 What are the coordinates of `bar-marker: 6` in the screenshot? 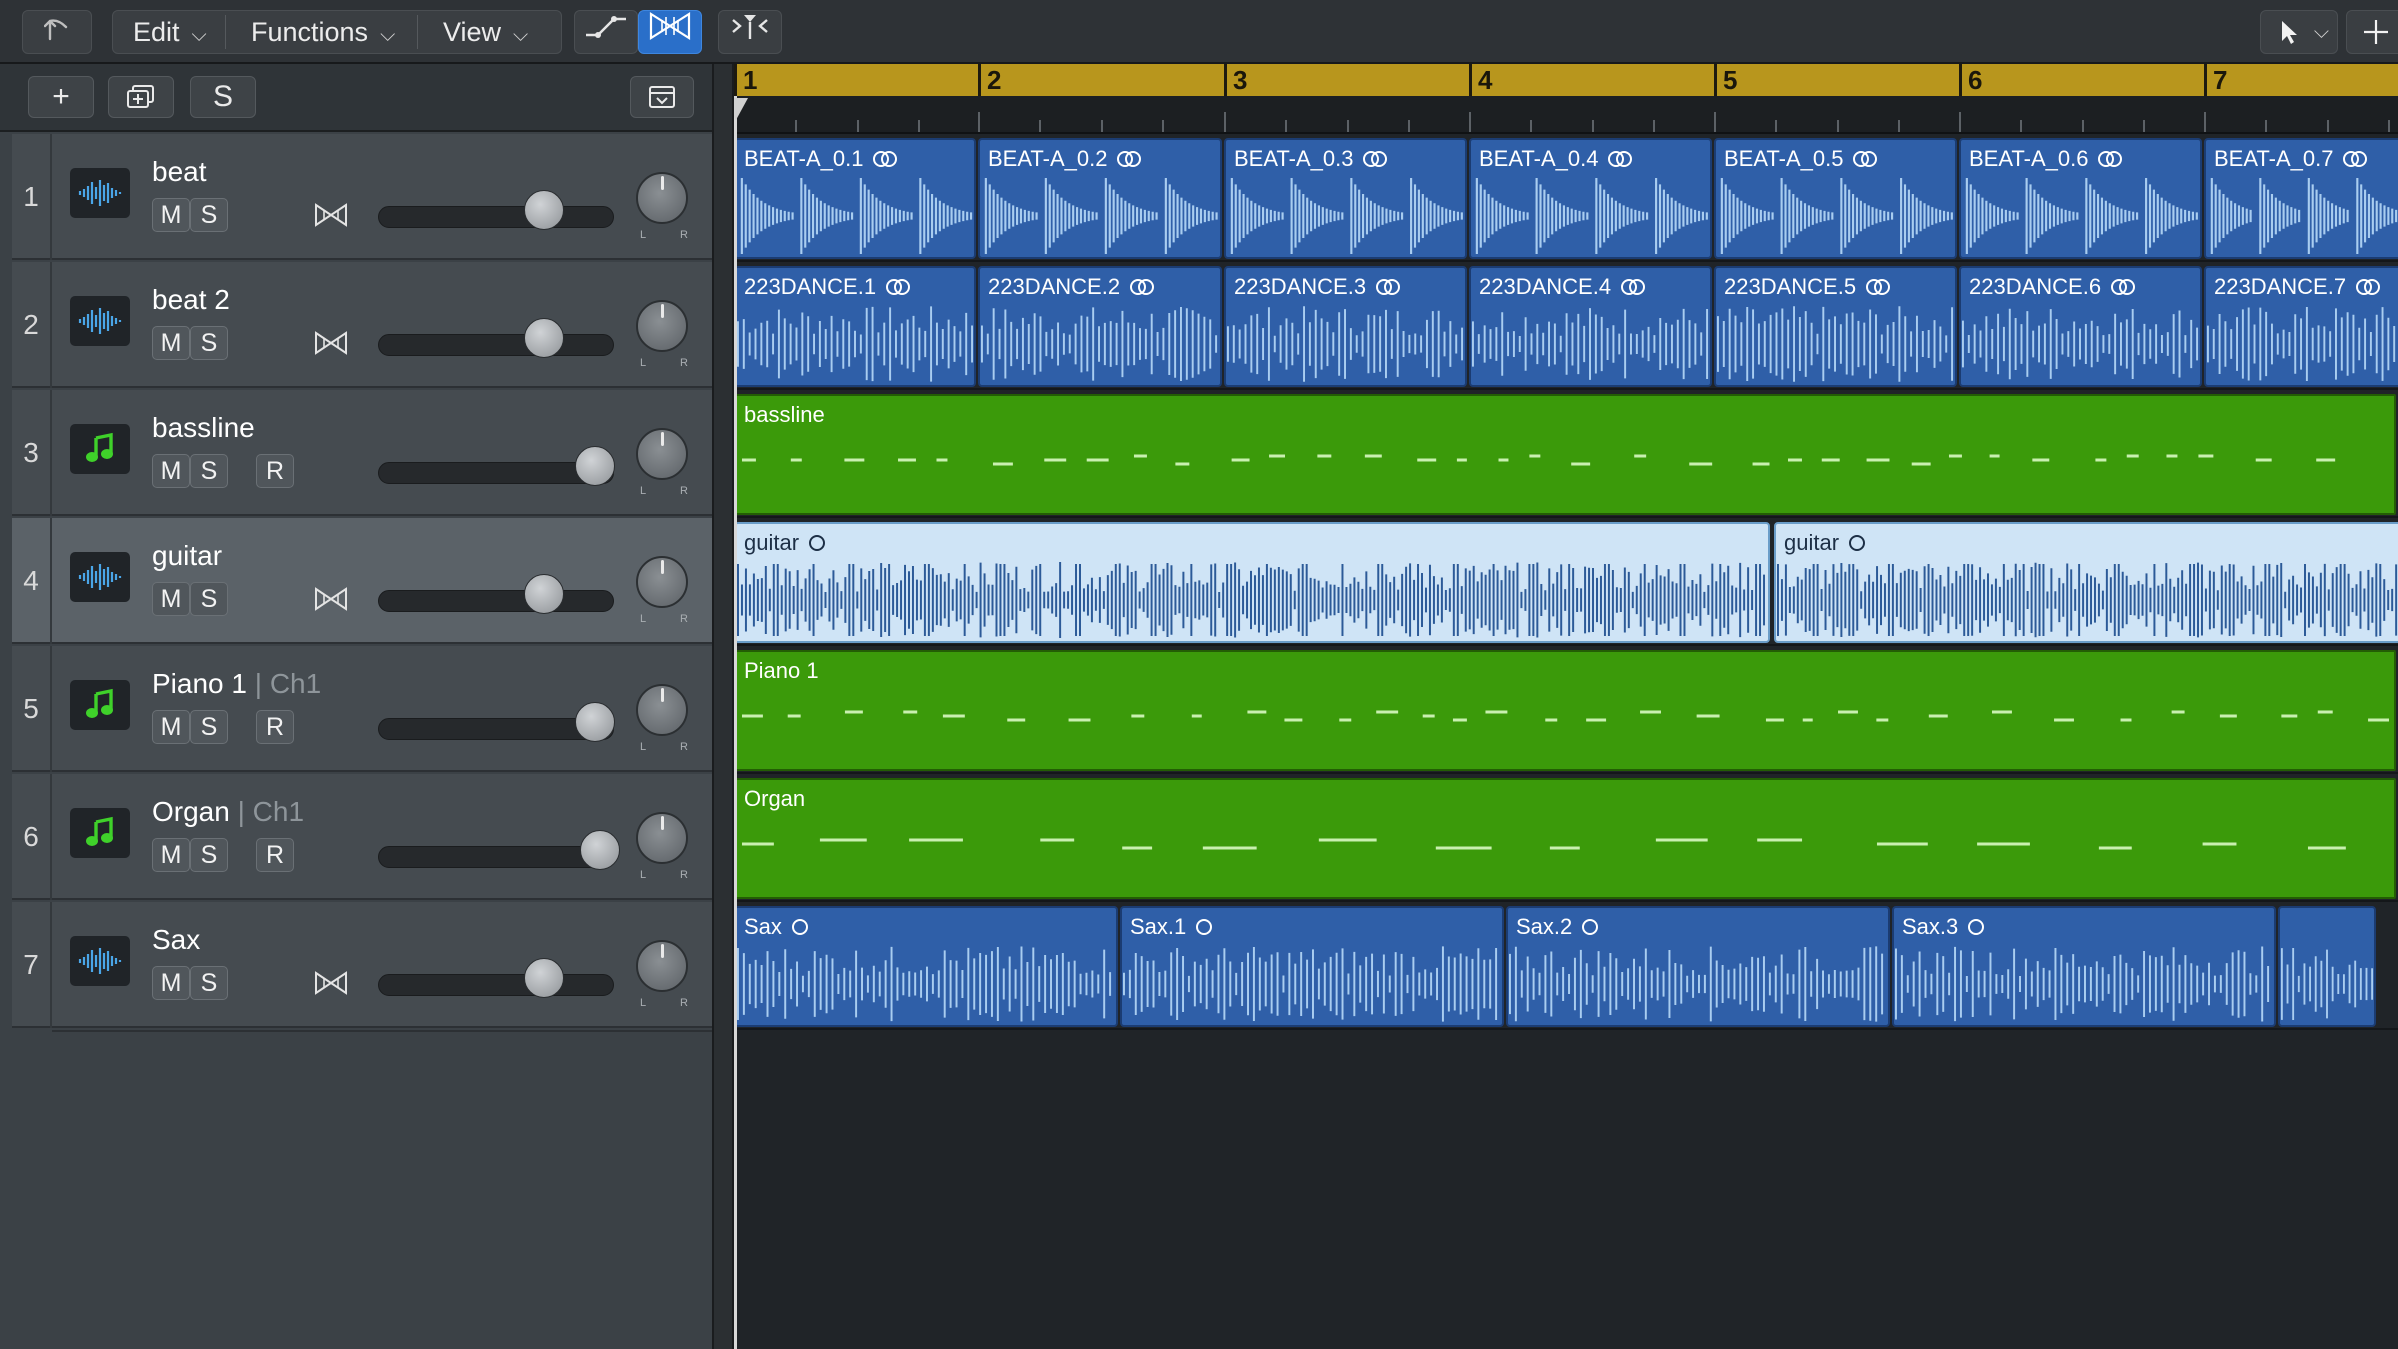 It's located at (1970, 80).